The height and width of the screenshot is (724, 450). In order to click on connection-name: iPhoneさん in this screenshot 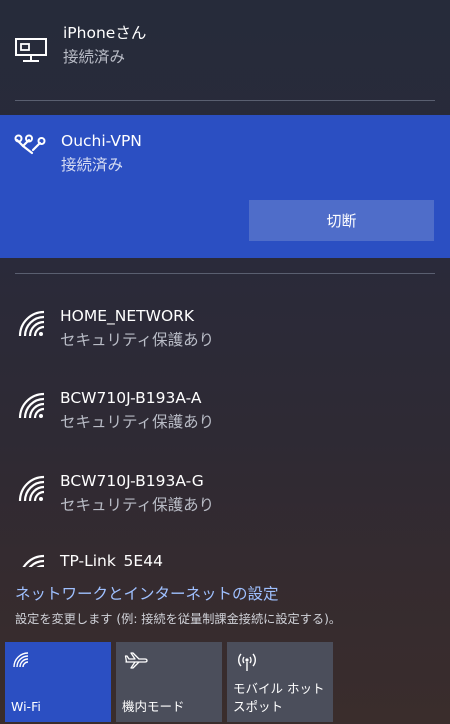, I will do `click(105, 33)`.